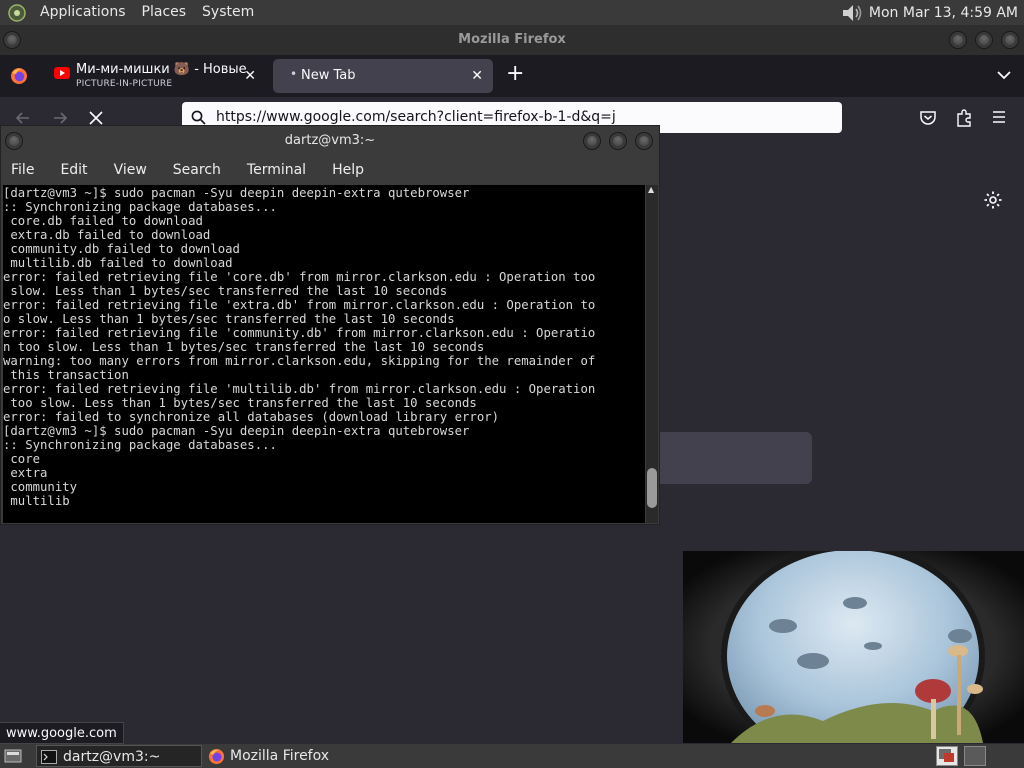  Describe the element at coordinates (947, 756) in the screenshot. I see `workspace-switcher-icon` at that location.